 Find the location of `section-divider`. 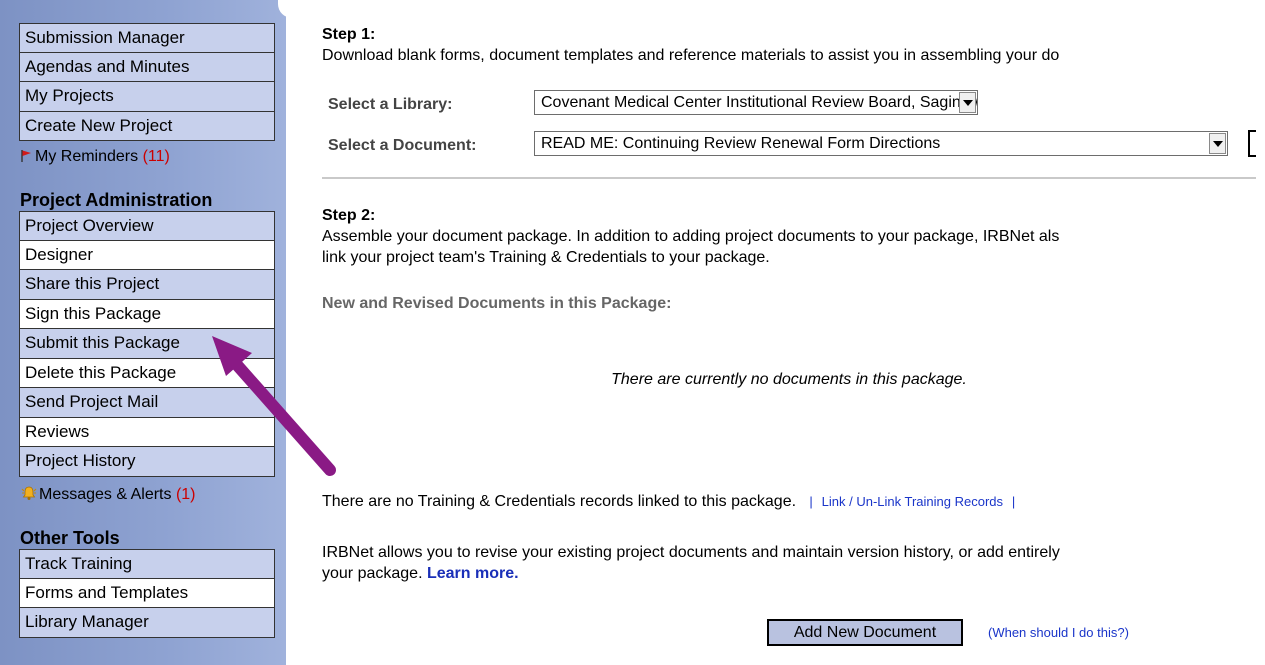

section-divider is located at coordinates (789, 178).